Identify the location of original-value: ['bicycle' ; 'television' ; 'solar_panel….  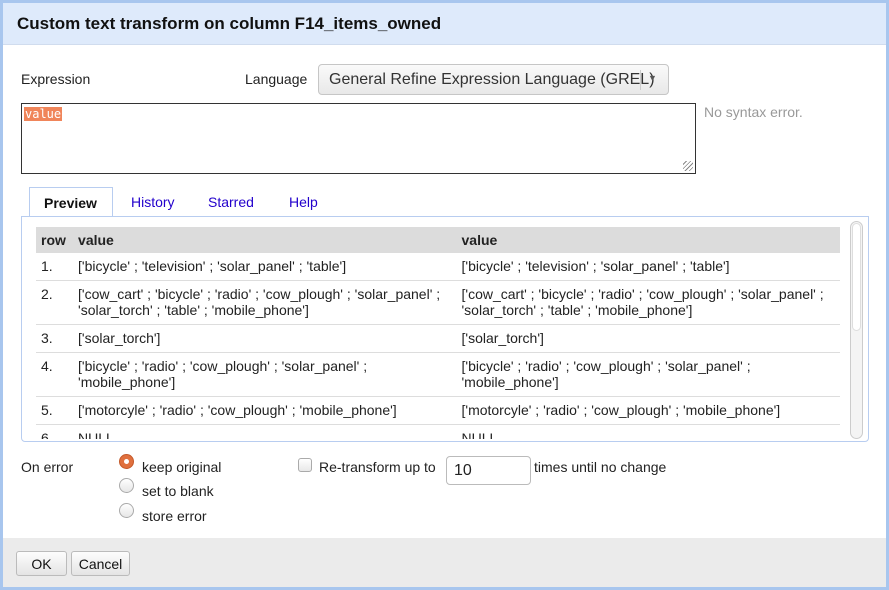
(265, 267).